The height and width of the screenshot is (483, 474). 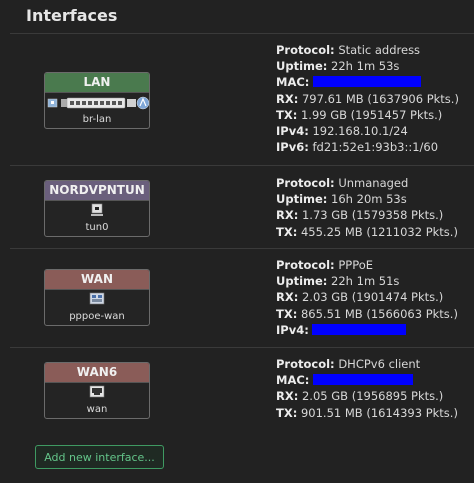 What do you see at coordinates (72, 15) in the screenshot?
I see `page-title: Interfaces` at bounding box center [72, 15].